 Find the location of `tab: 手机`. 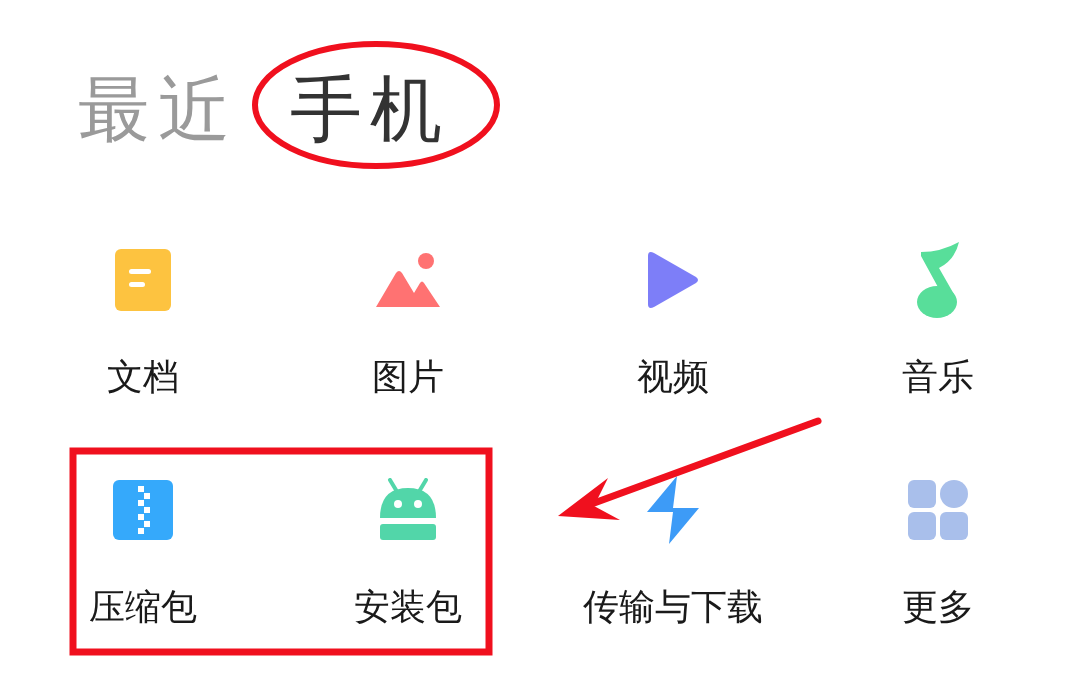

tab: 手机 is located at coordinates (370, 109).